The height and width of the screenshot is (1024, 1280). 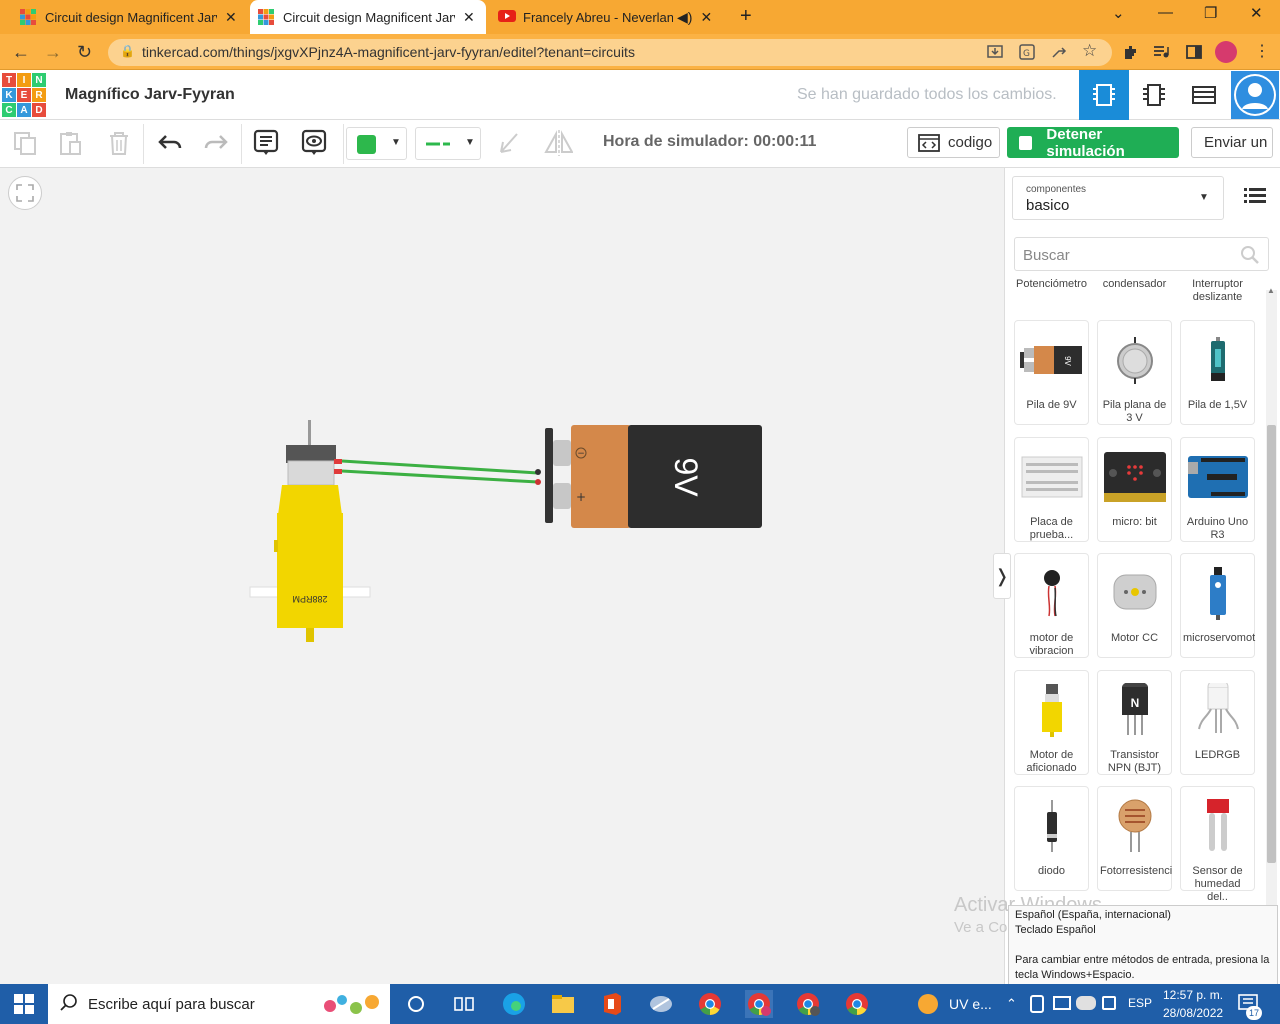 What do you see at coordinates (1217, 489) in the screenshot?
I see `component-card-arduino: Arduino Uno R3` at bounding box center [1217, 489].